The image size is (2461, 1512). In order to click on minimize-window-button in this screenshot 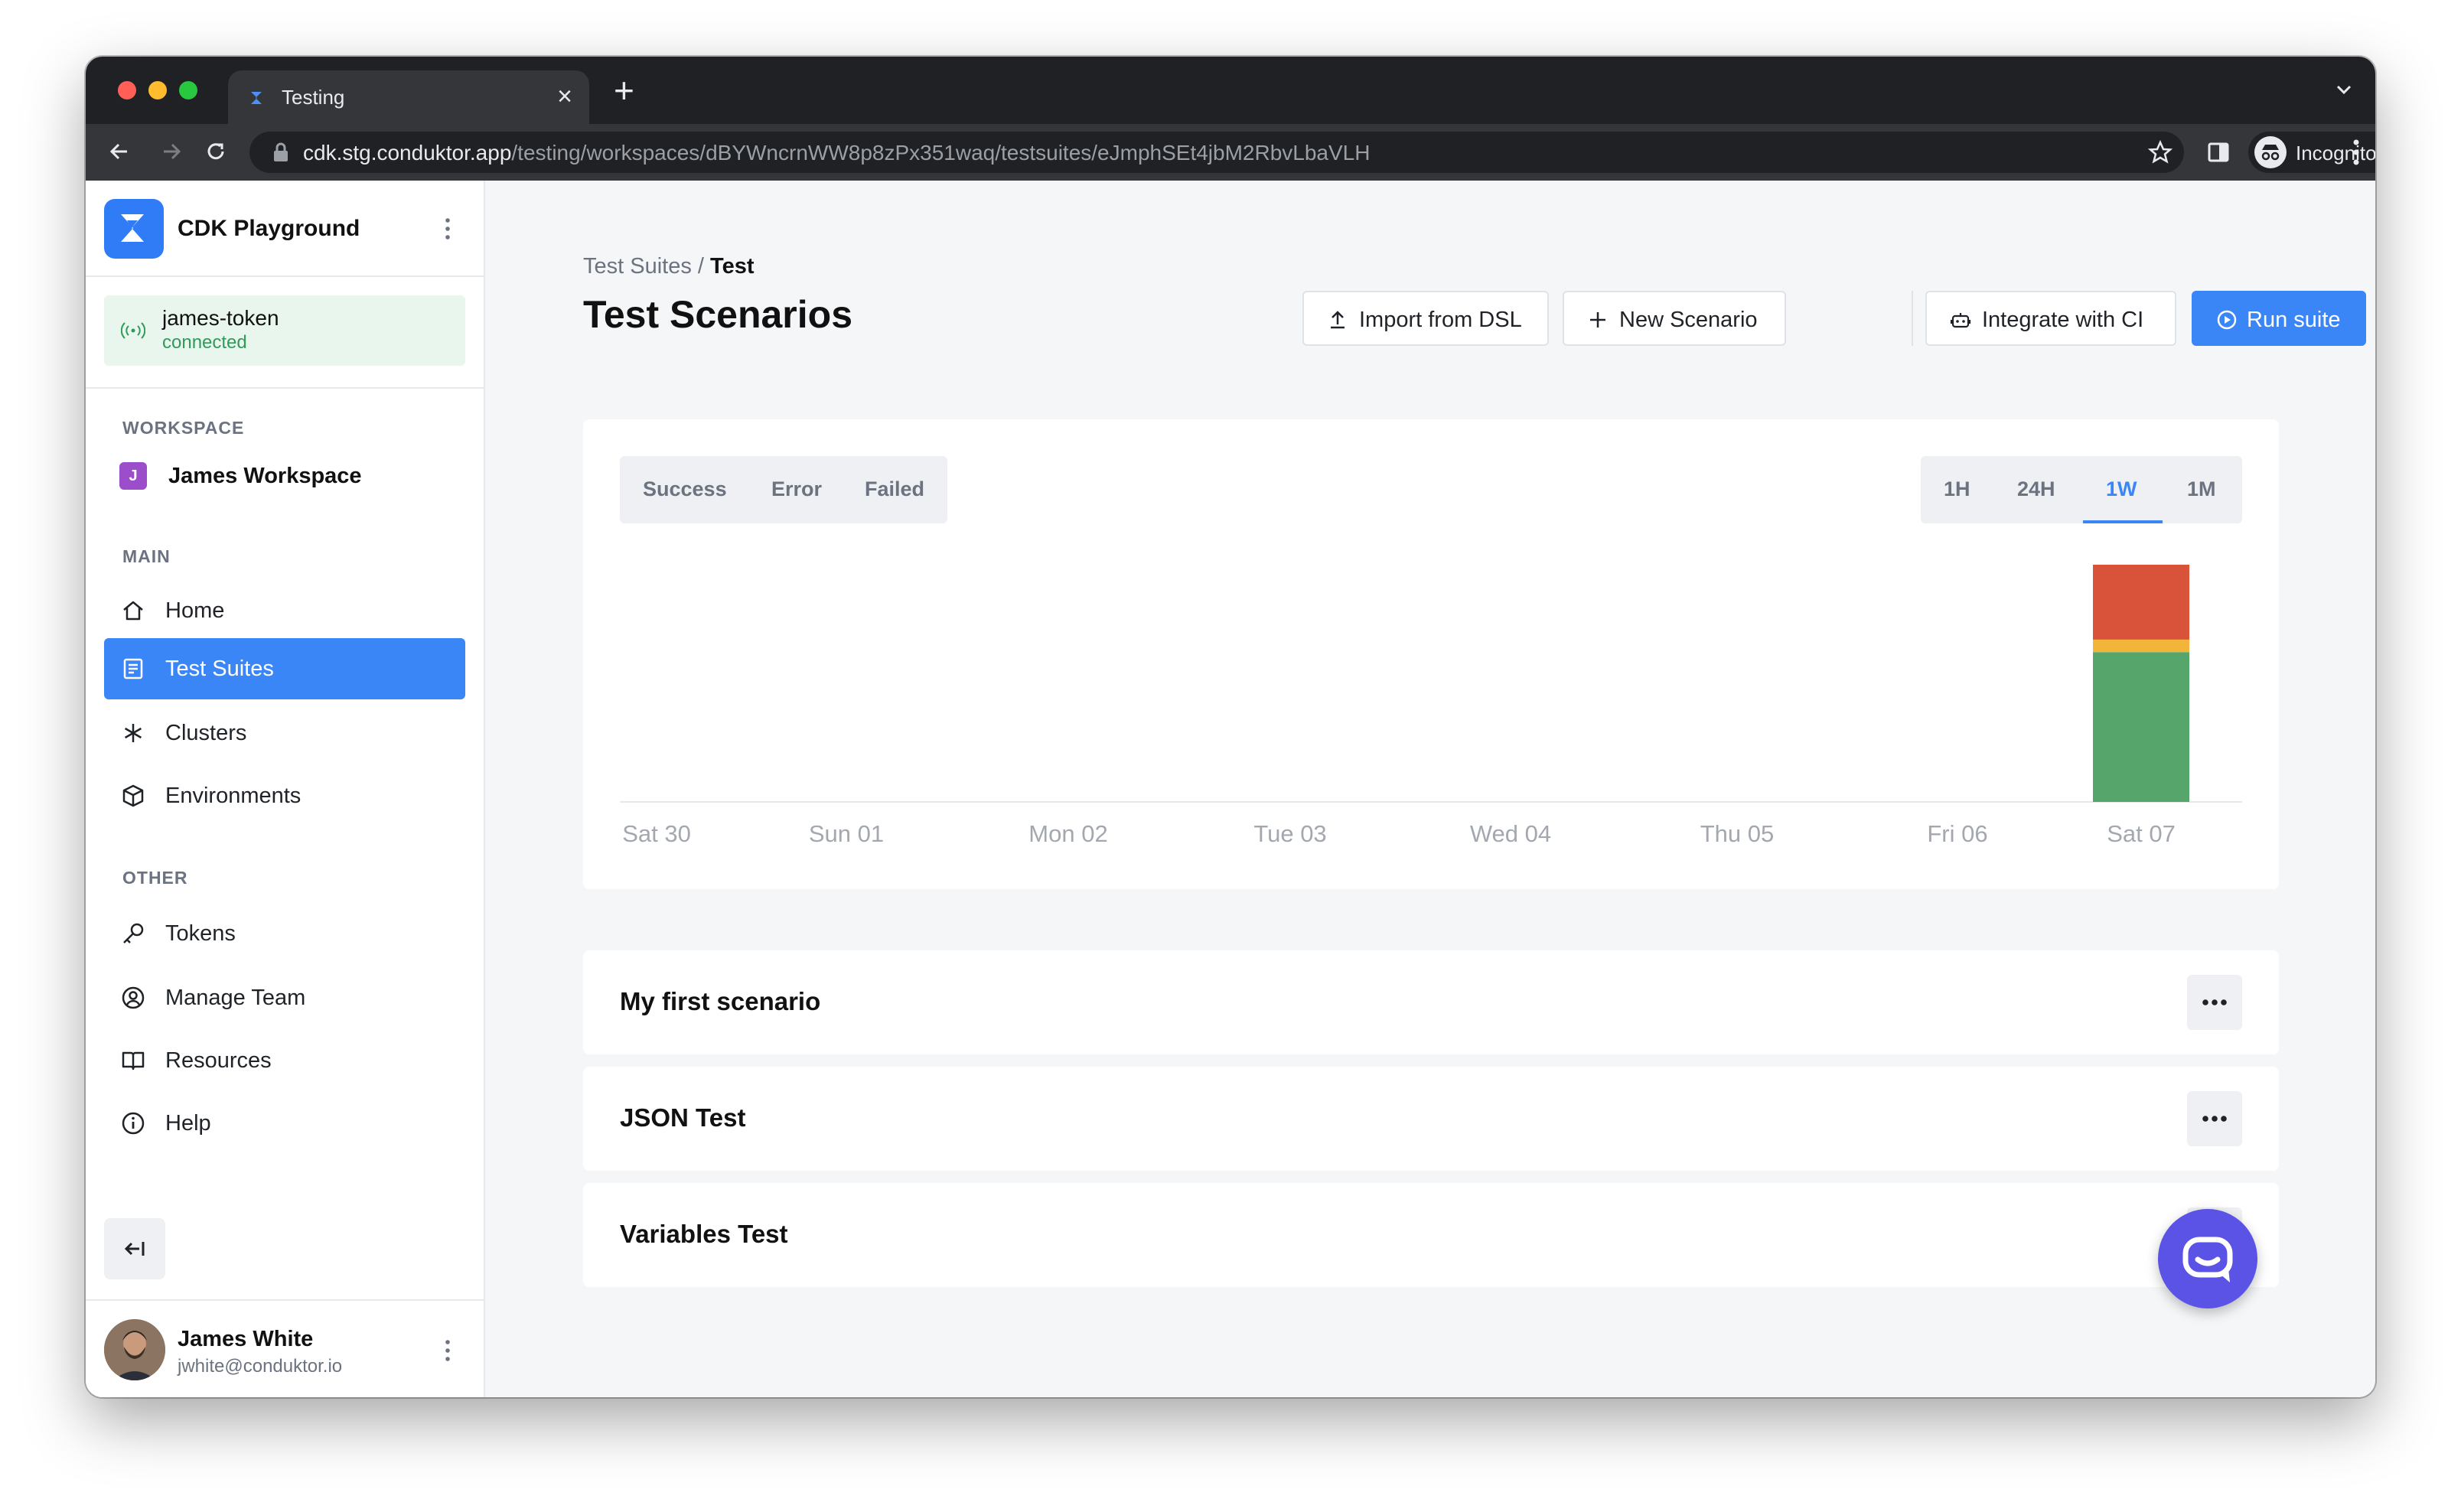, I will do `click(157, 90)`.